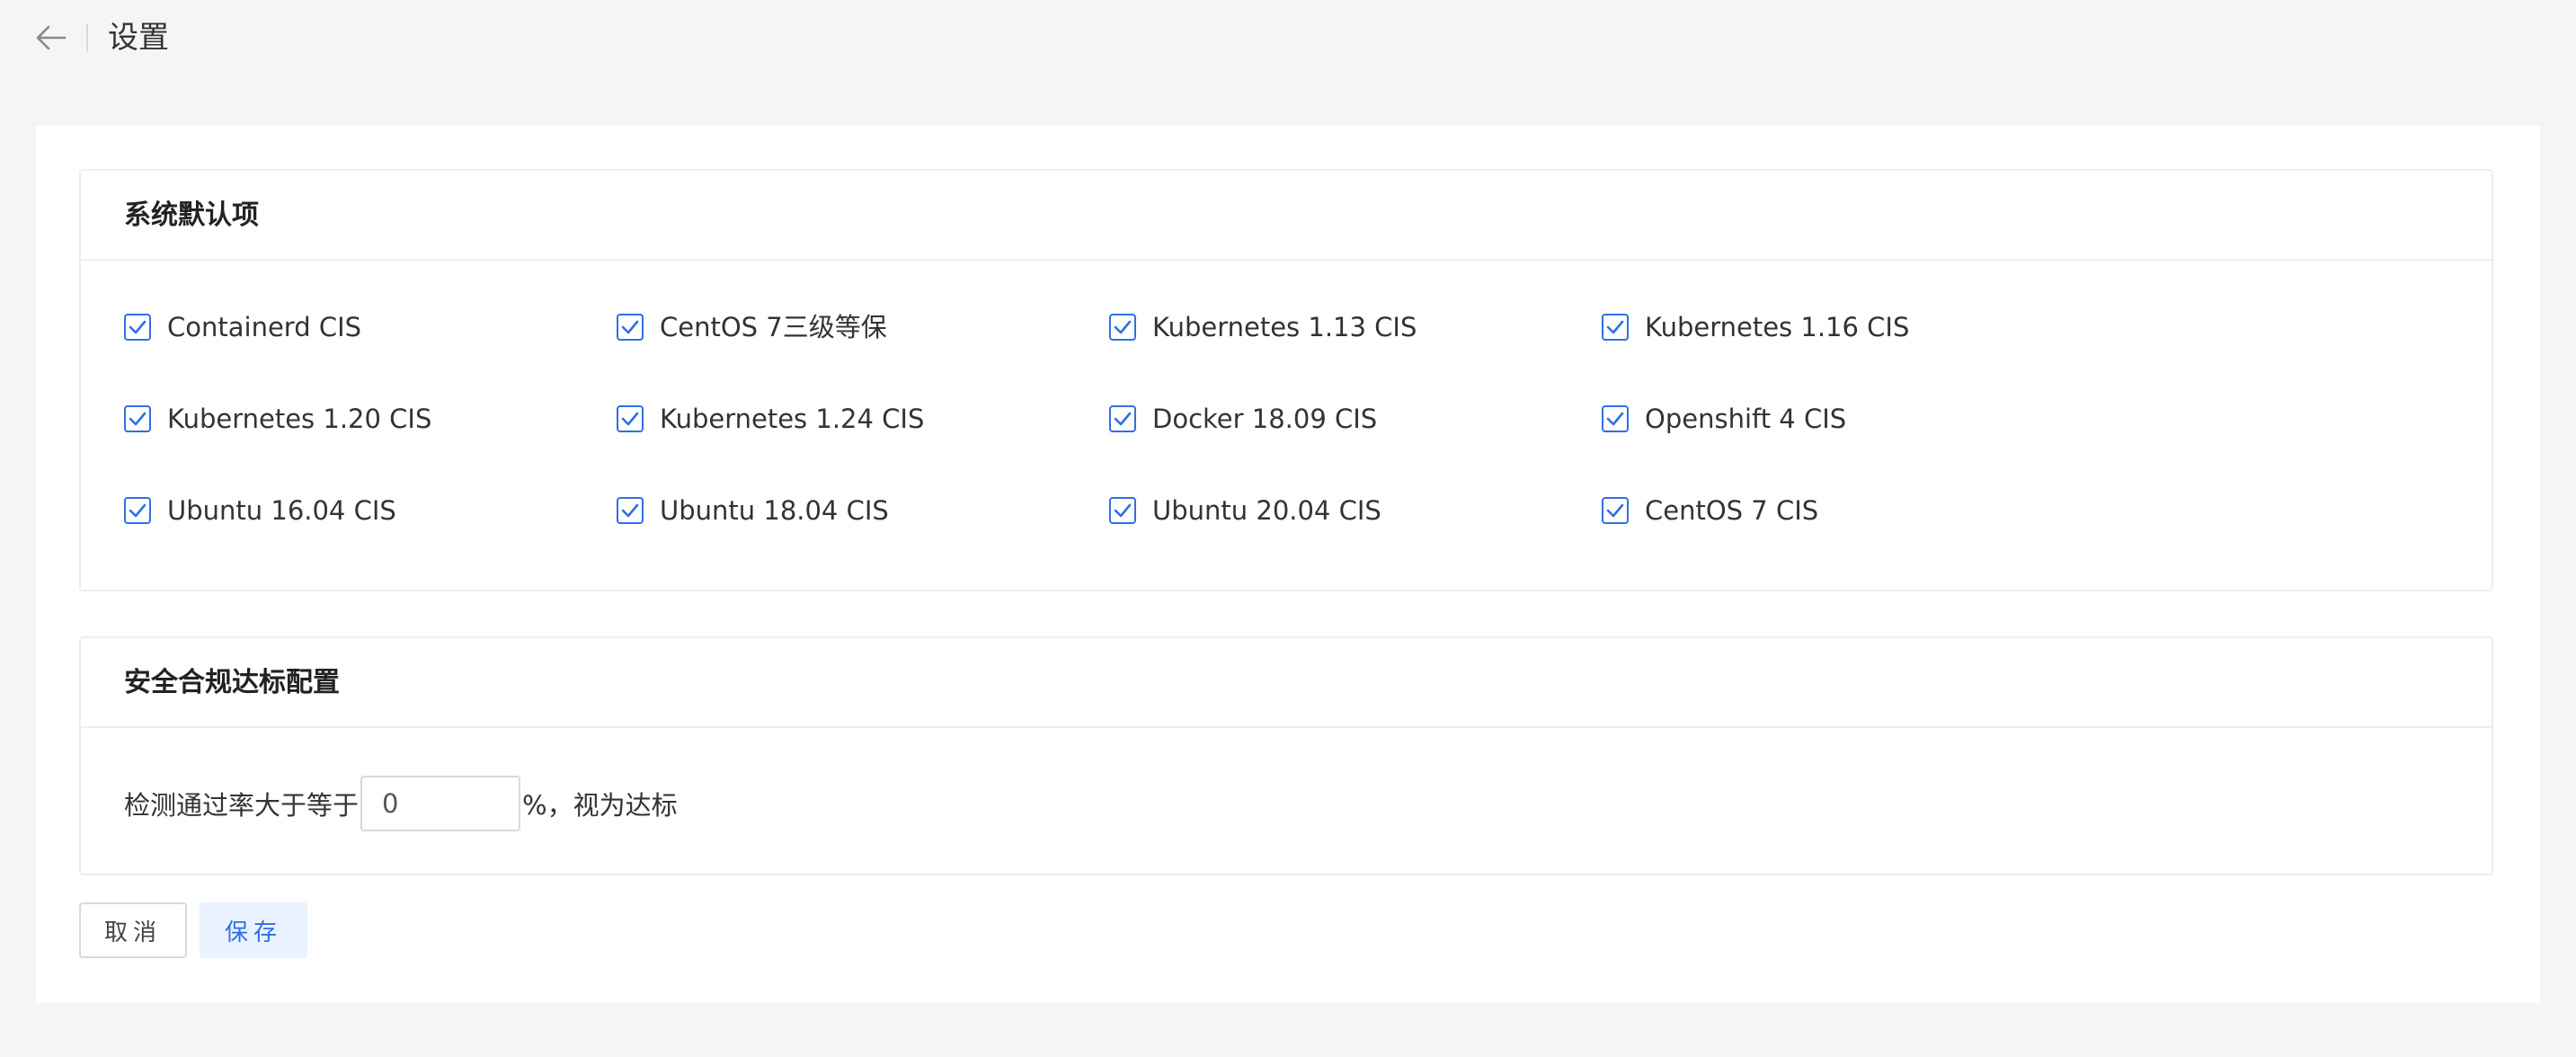 This screenshot has height=1057, width=2576. I want to click on section-header: 安全合规达标配置, so click(1286, 683).